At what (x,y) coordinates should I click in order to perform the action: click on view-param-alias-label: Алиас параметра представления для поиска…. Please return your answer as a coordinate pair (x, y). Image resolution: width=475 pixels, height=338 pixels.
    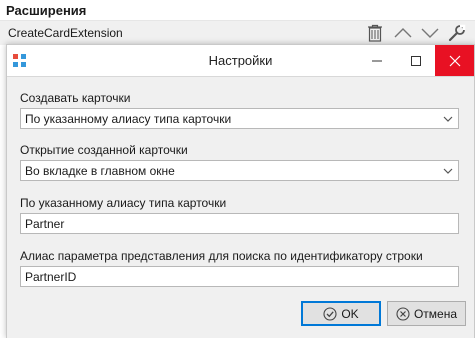
    Looking at the image, I should click on (221, 256).